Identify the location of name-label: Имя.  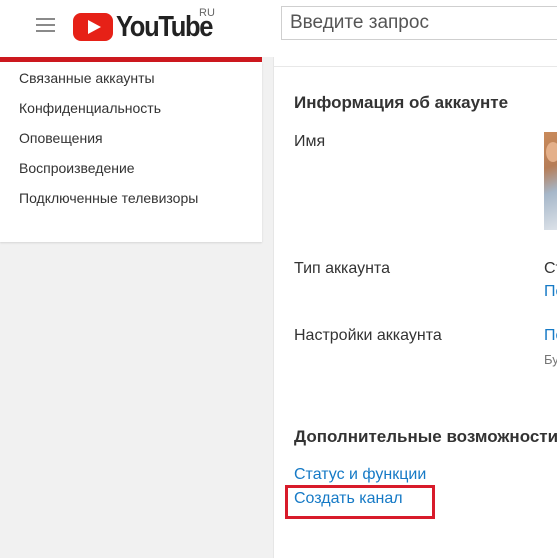
(310, 141).